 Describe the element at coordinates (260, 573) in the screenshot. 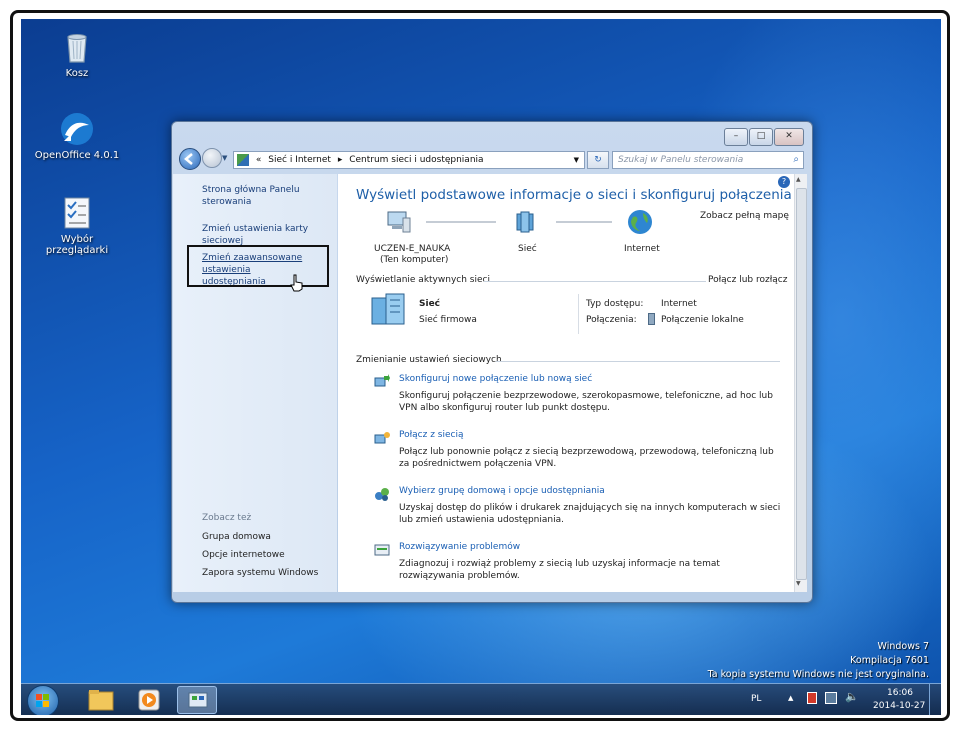

I see `sidebar-link-firewall: Zapora systemu Windows` at that location.